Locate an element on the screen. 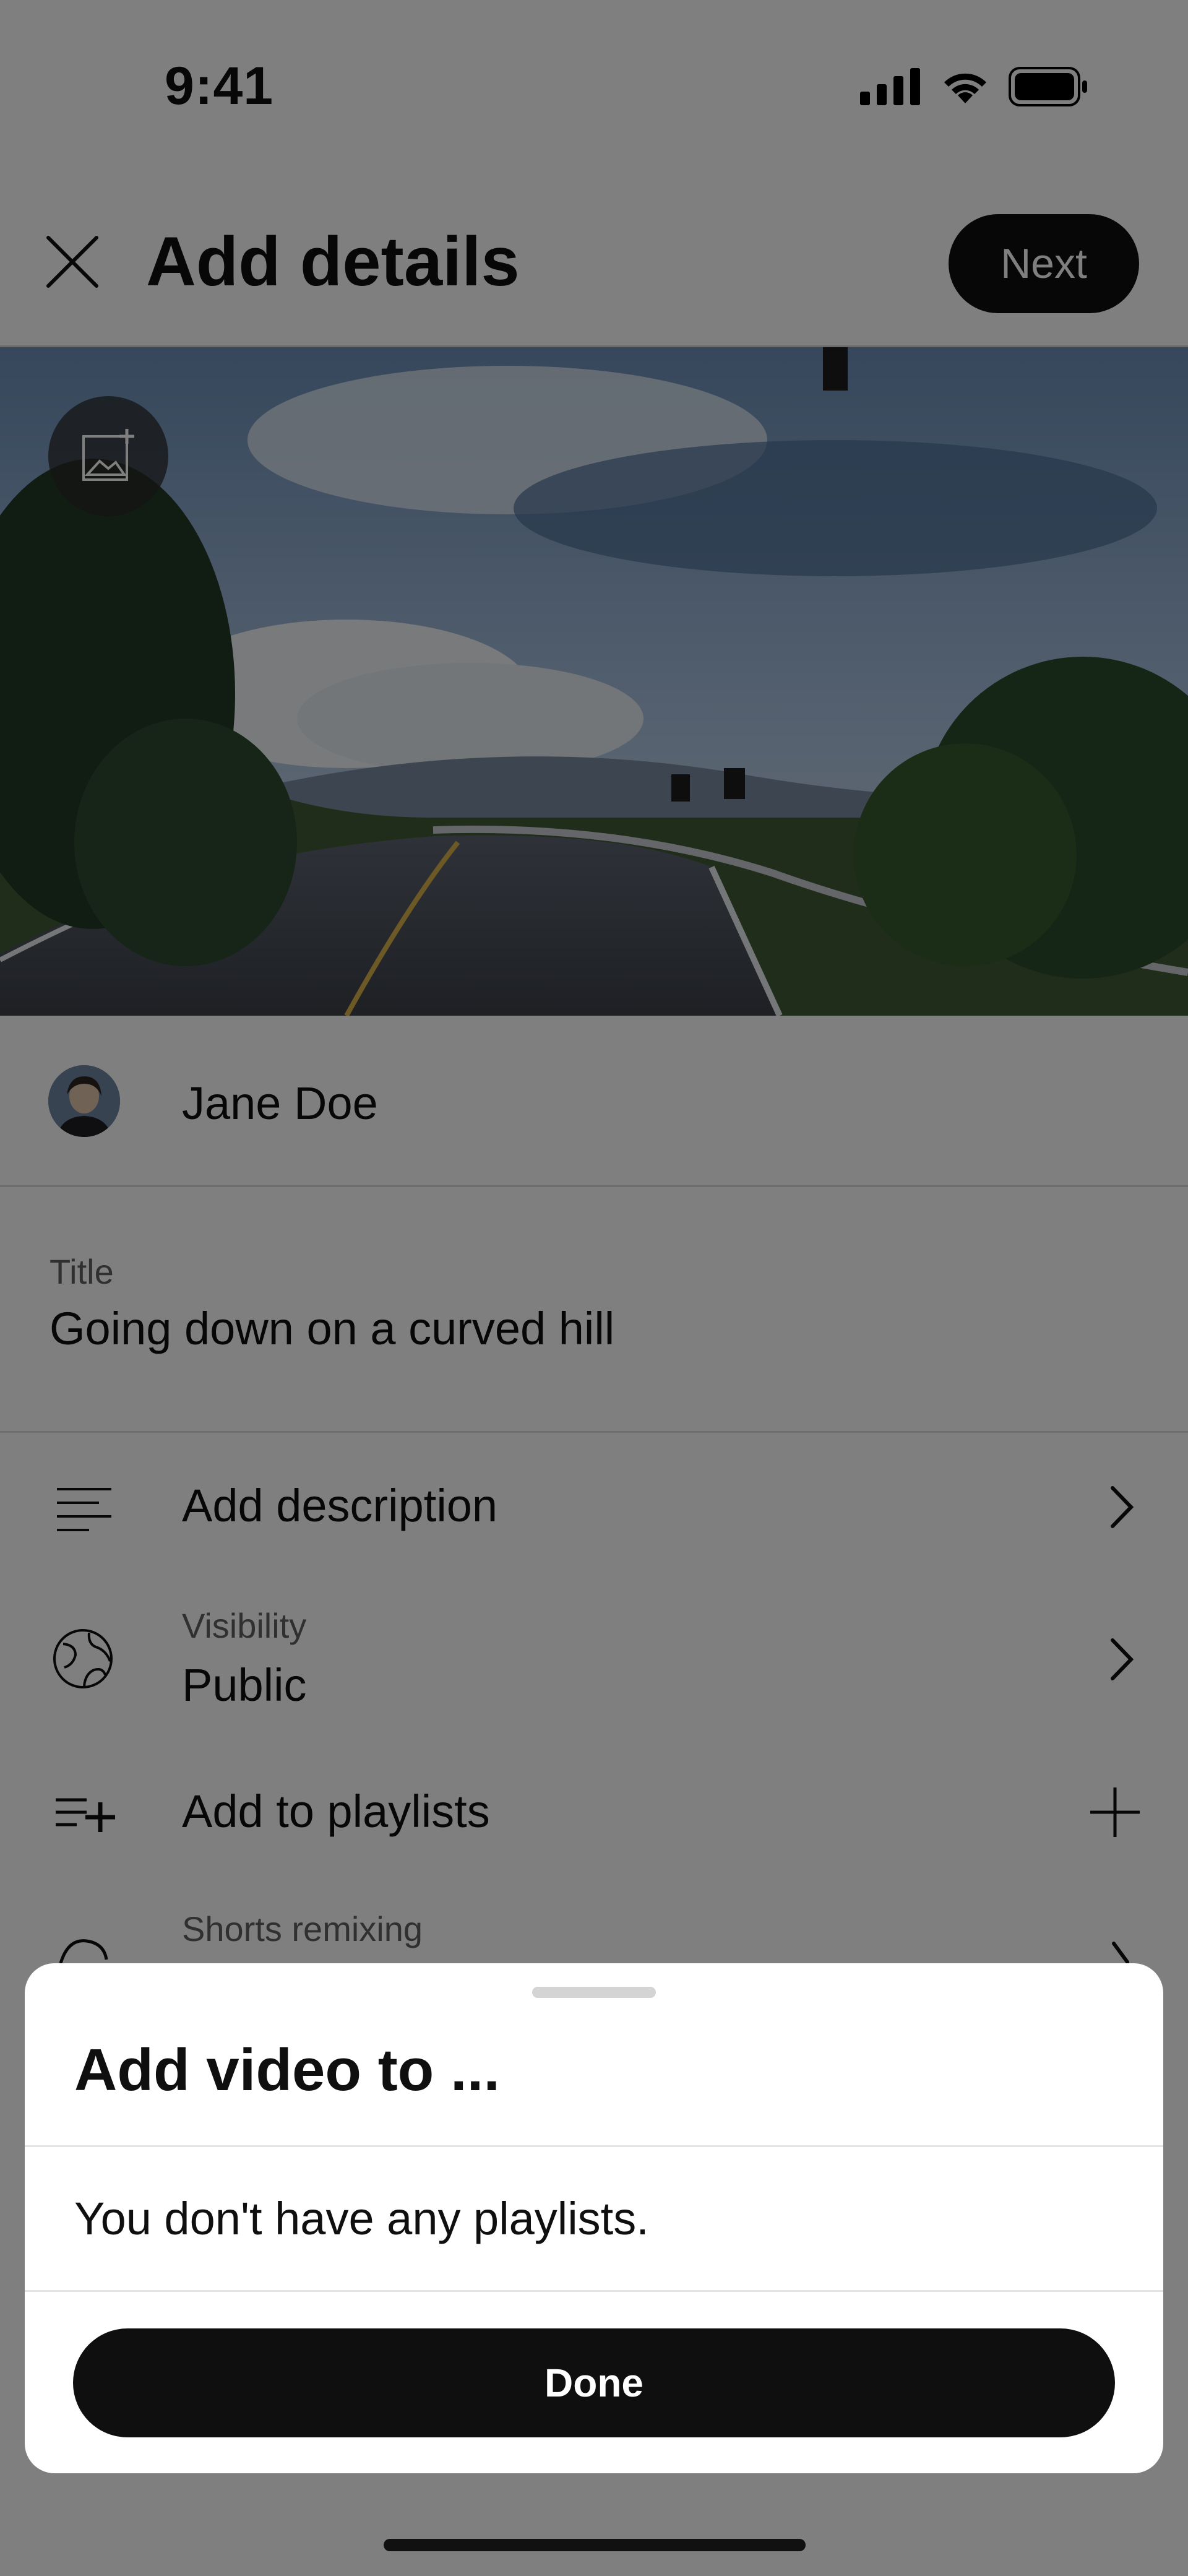 The width and height of the screenshot is (1188, 2576). sheet-grabber is located at coordinates (594, 1992).